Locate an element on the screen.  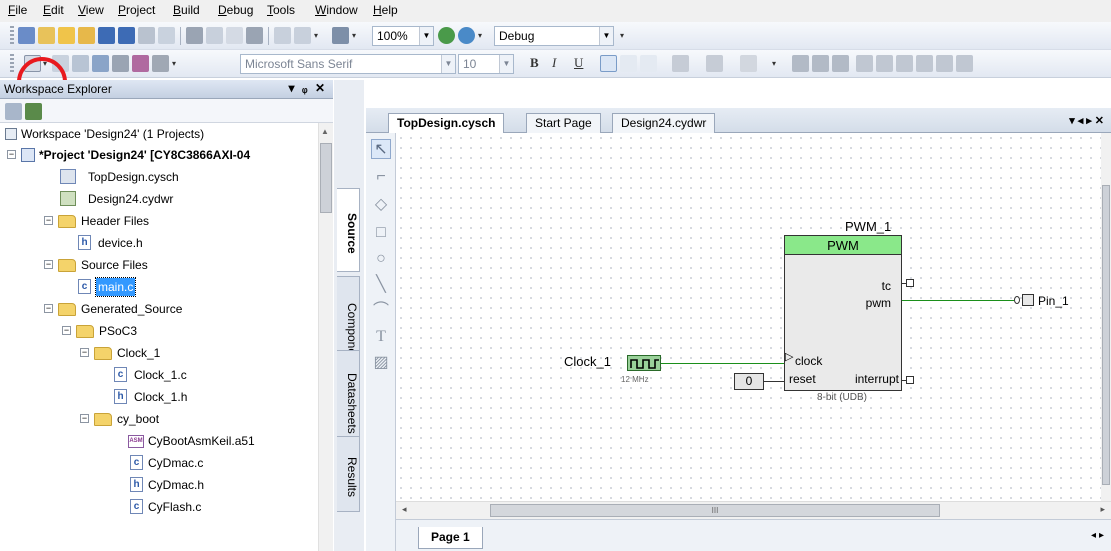
build-icon is located at coordinates (340, 35).